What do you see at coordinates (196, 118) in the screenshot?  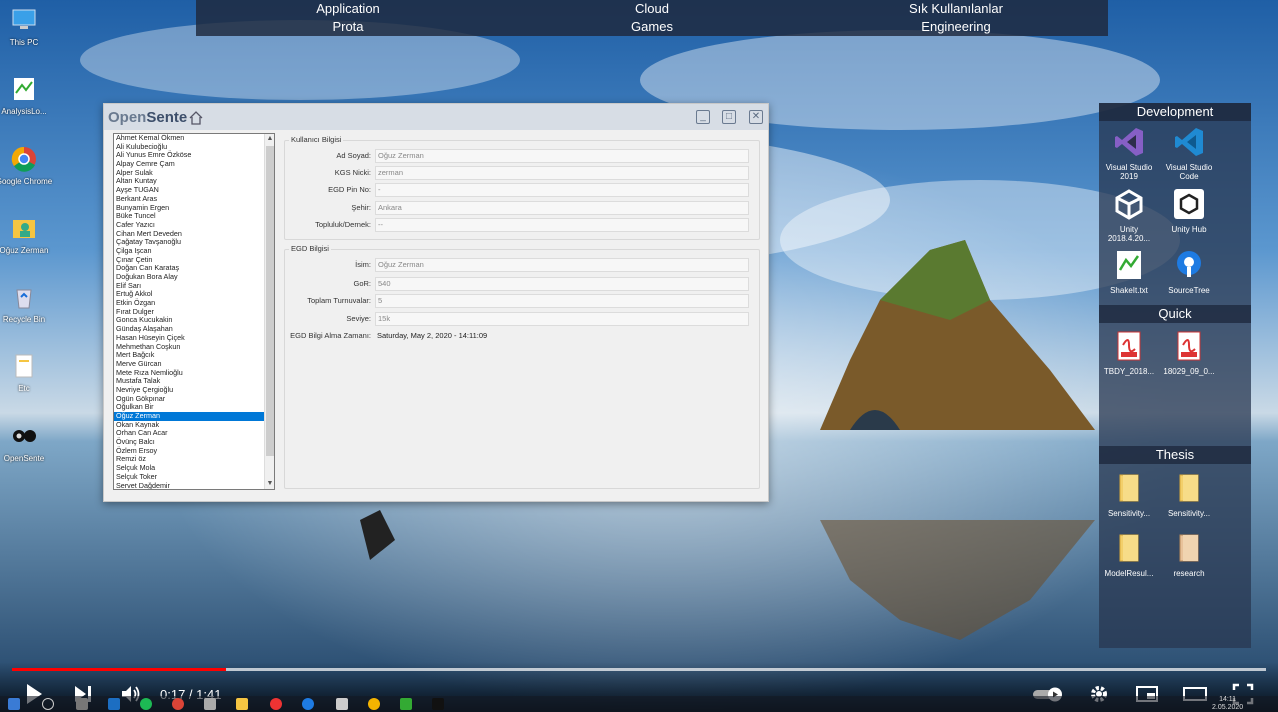 I see `home-icon` at bounding box center [196, 118].